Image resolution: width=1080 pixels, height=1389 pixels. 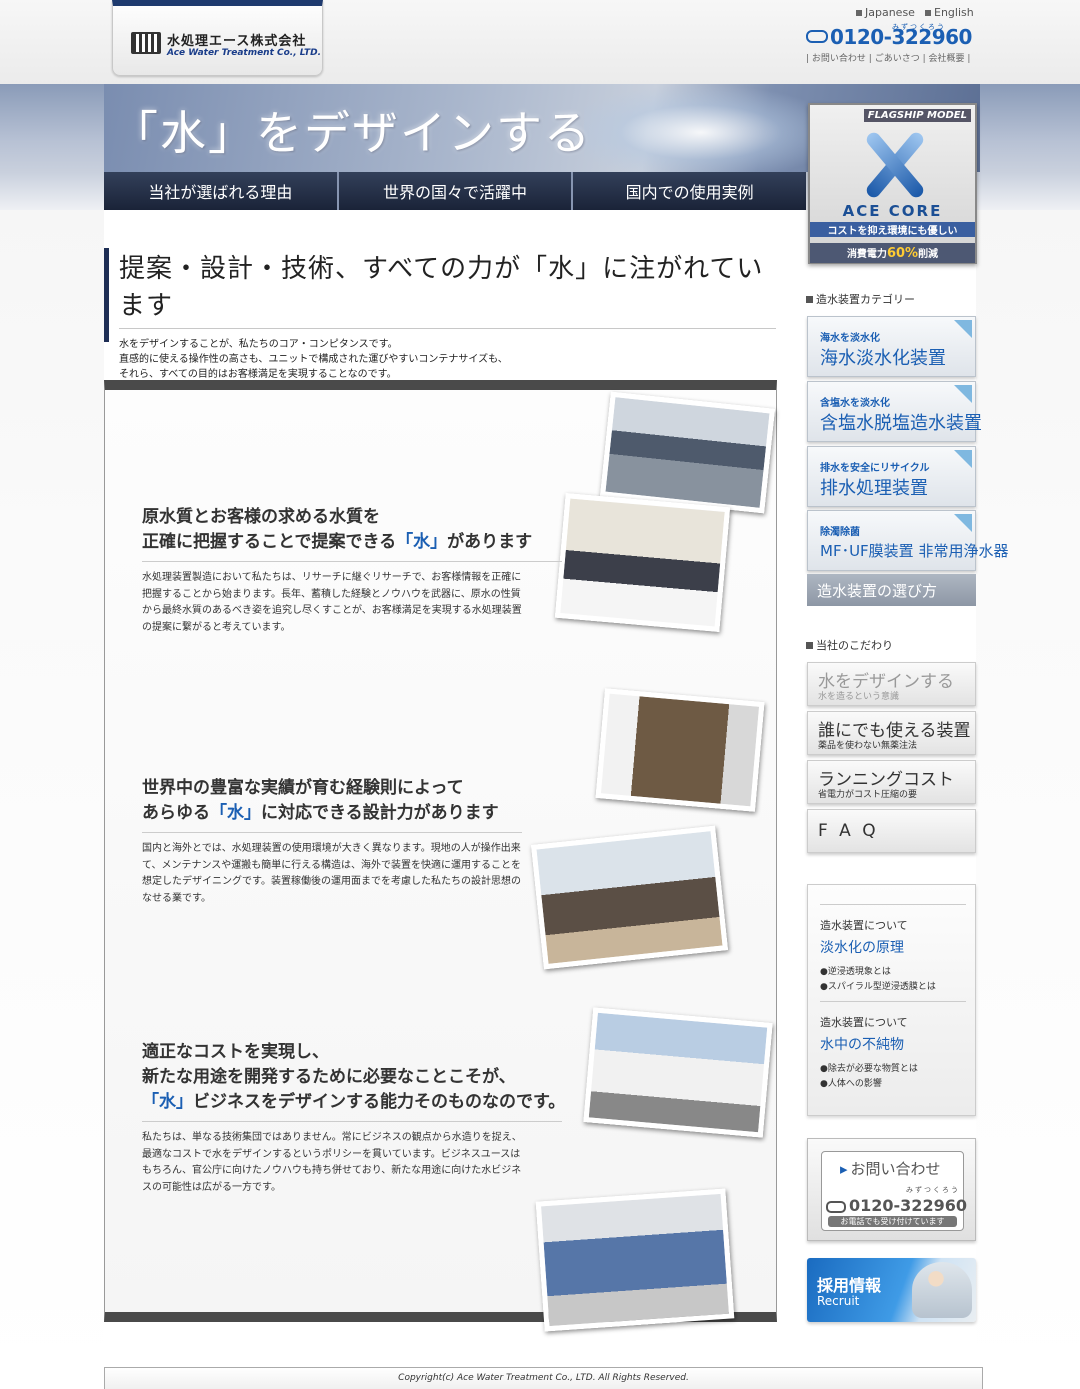 What do you see at coordinates (894, 411) in the screenshot?
I see `category-brackish-desalination: 含塩水を淡水化 含塩水脱塩造水装置` at bounding box center [894, 411].